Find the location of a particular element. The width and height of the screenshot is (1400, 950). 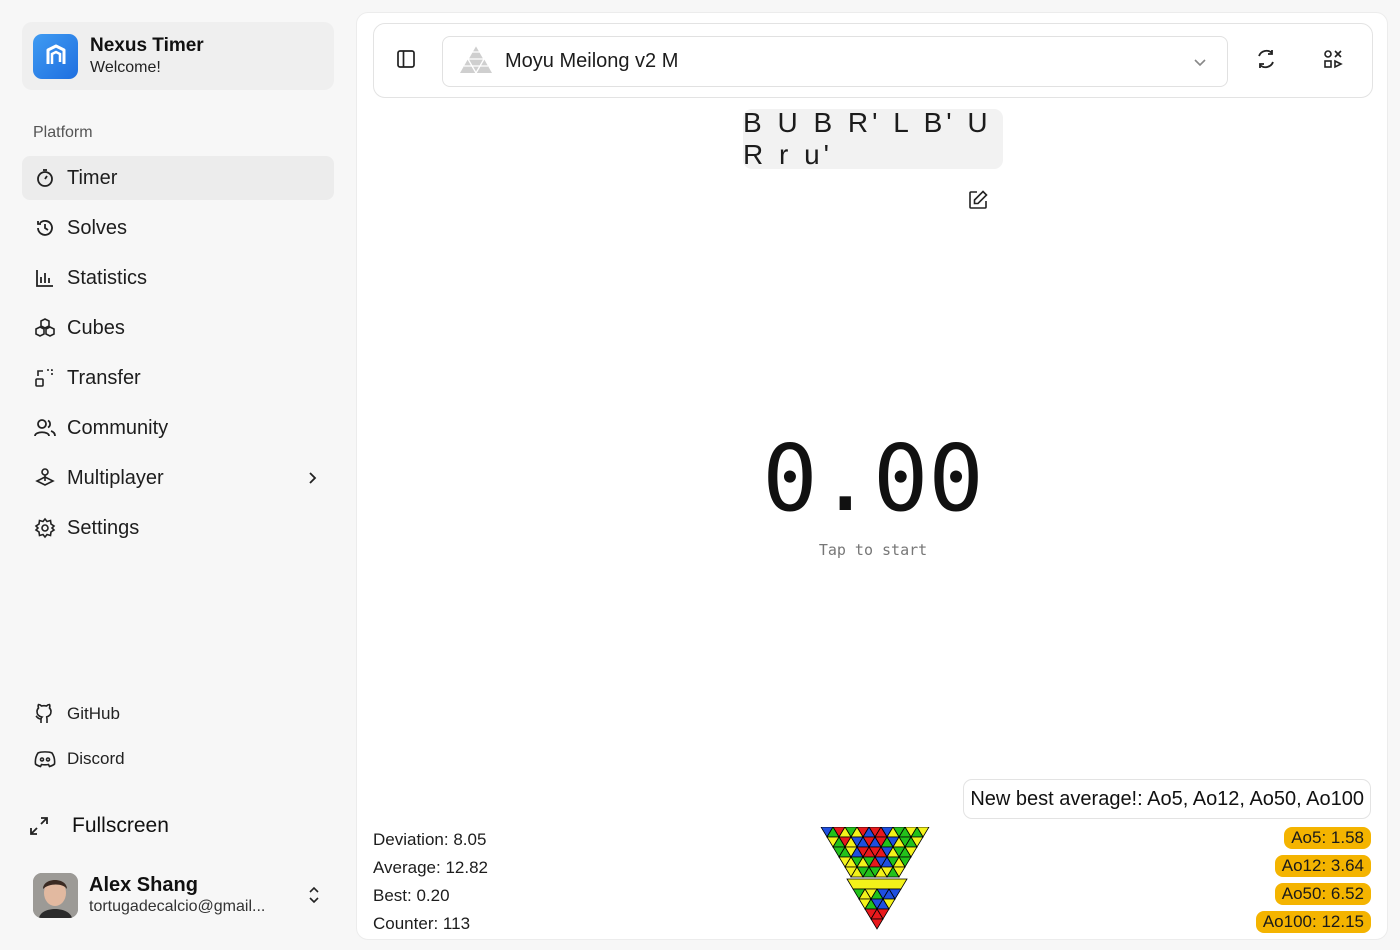

pyraminx-icon is located at coordinates (476, 61).